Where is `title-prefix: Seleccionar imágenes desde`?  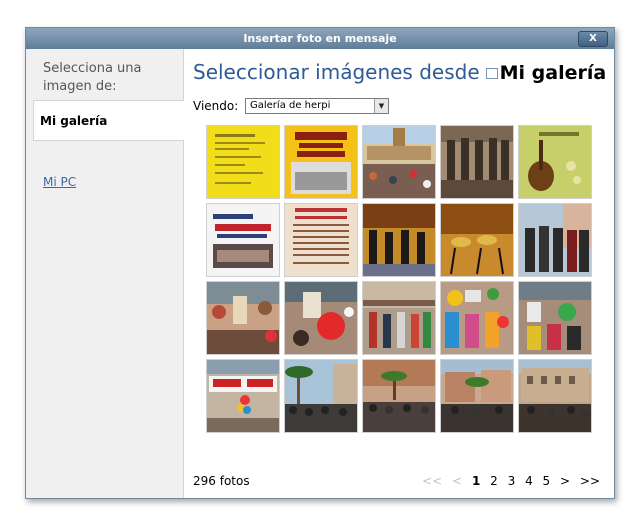
title-prefix: Seleccionar imágenes desde is located at coordinates (336, 72).